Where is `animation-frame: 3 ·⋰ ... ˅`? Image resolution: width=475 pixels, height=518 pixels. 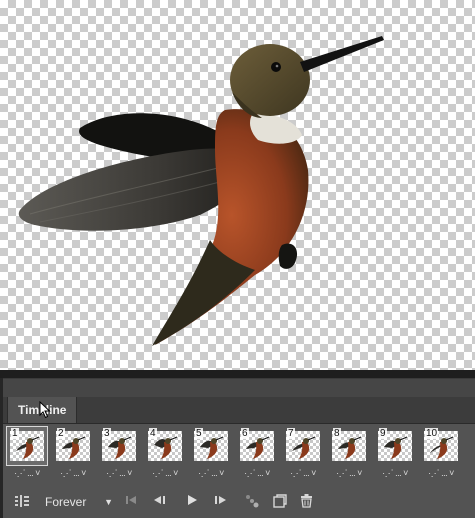
animation-frame: 3 ·⋰ ... ˅ is located at coordinates (119, 454).